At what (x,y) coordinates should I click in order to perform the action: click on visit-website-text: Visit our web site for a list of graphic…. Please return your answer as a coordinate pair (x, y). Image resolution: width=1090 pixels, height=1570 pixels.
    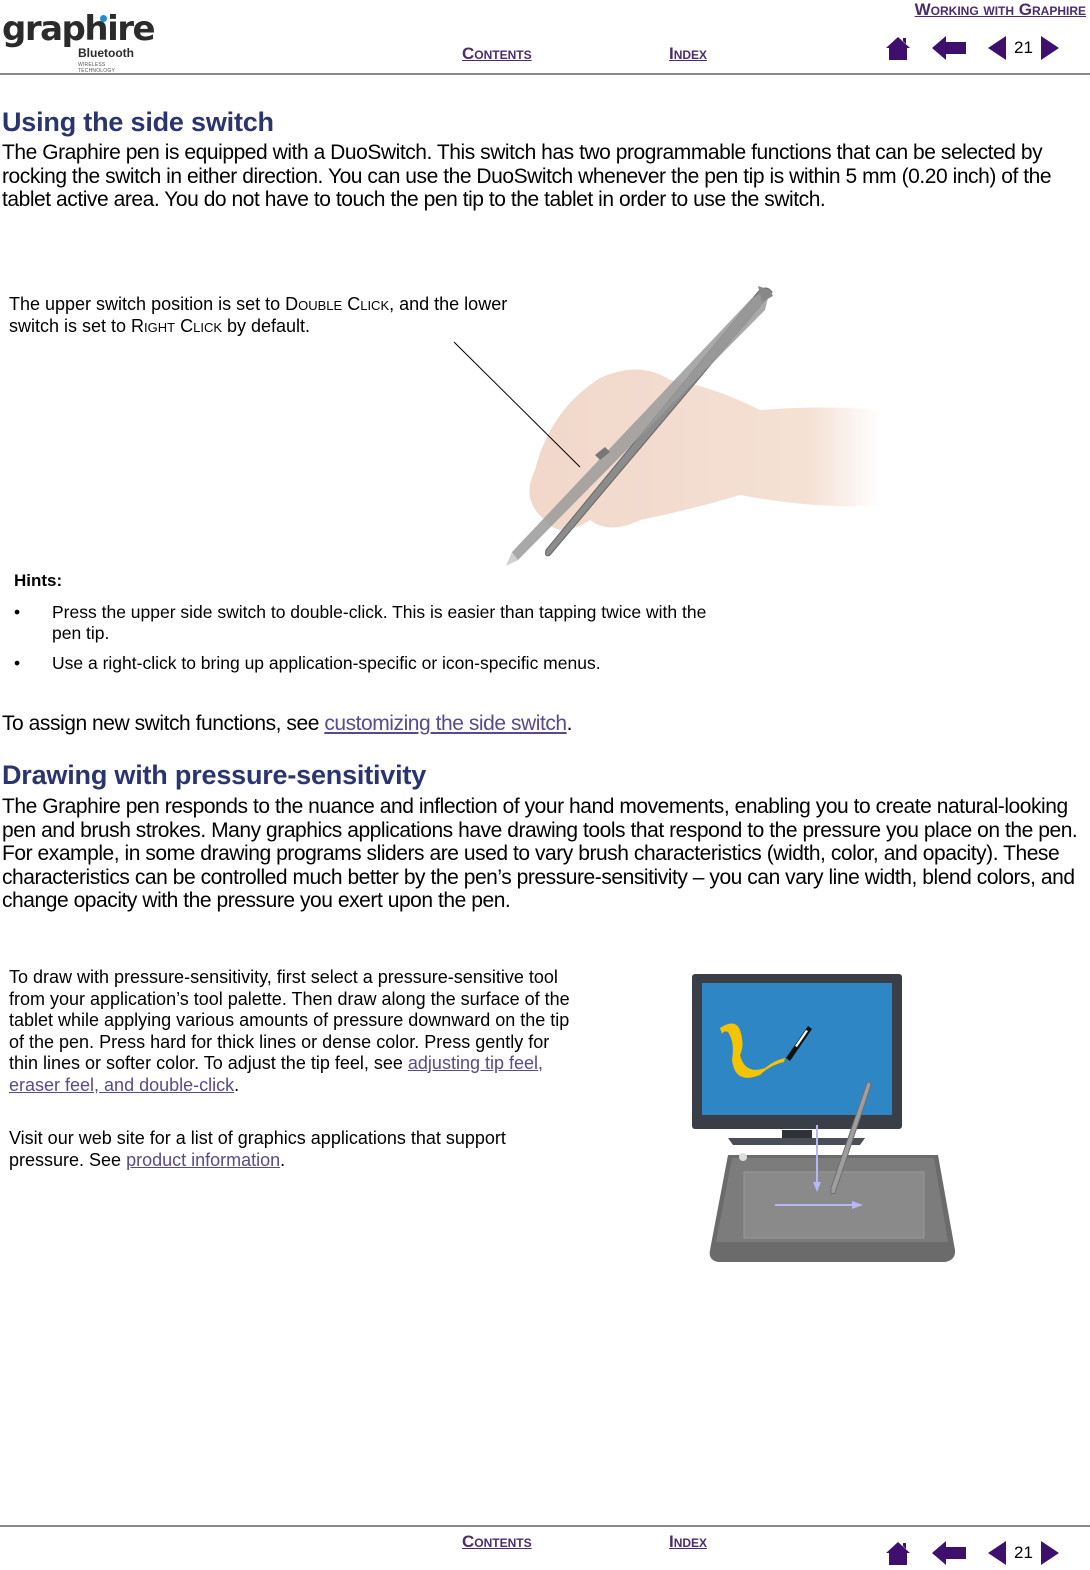
    Looking at the image, I should click on (257, 1149).